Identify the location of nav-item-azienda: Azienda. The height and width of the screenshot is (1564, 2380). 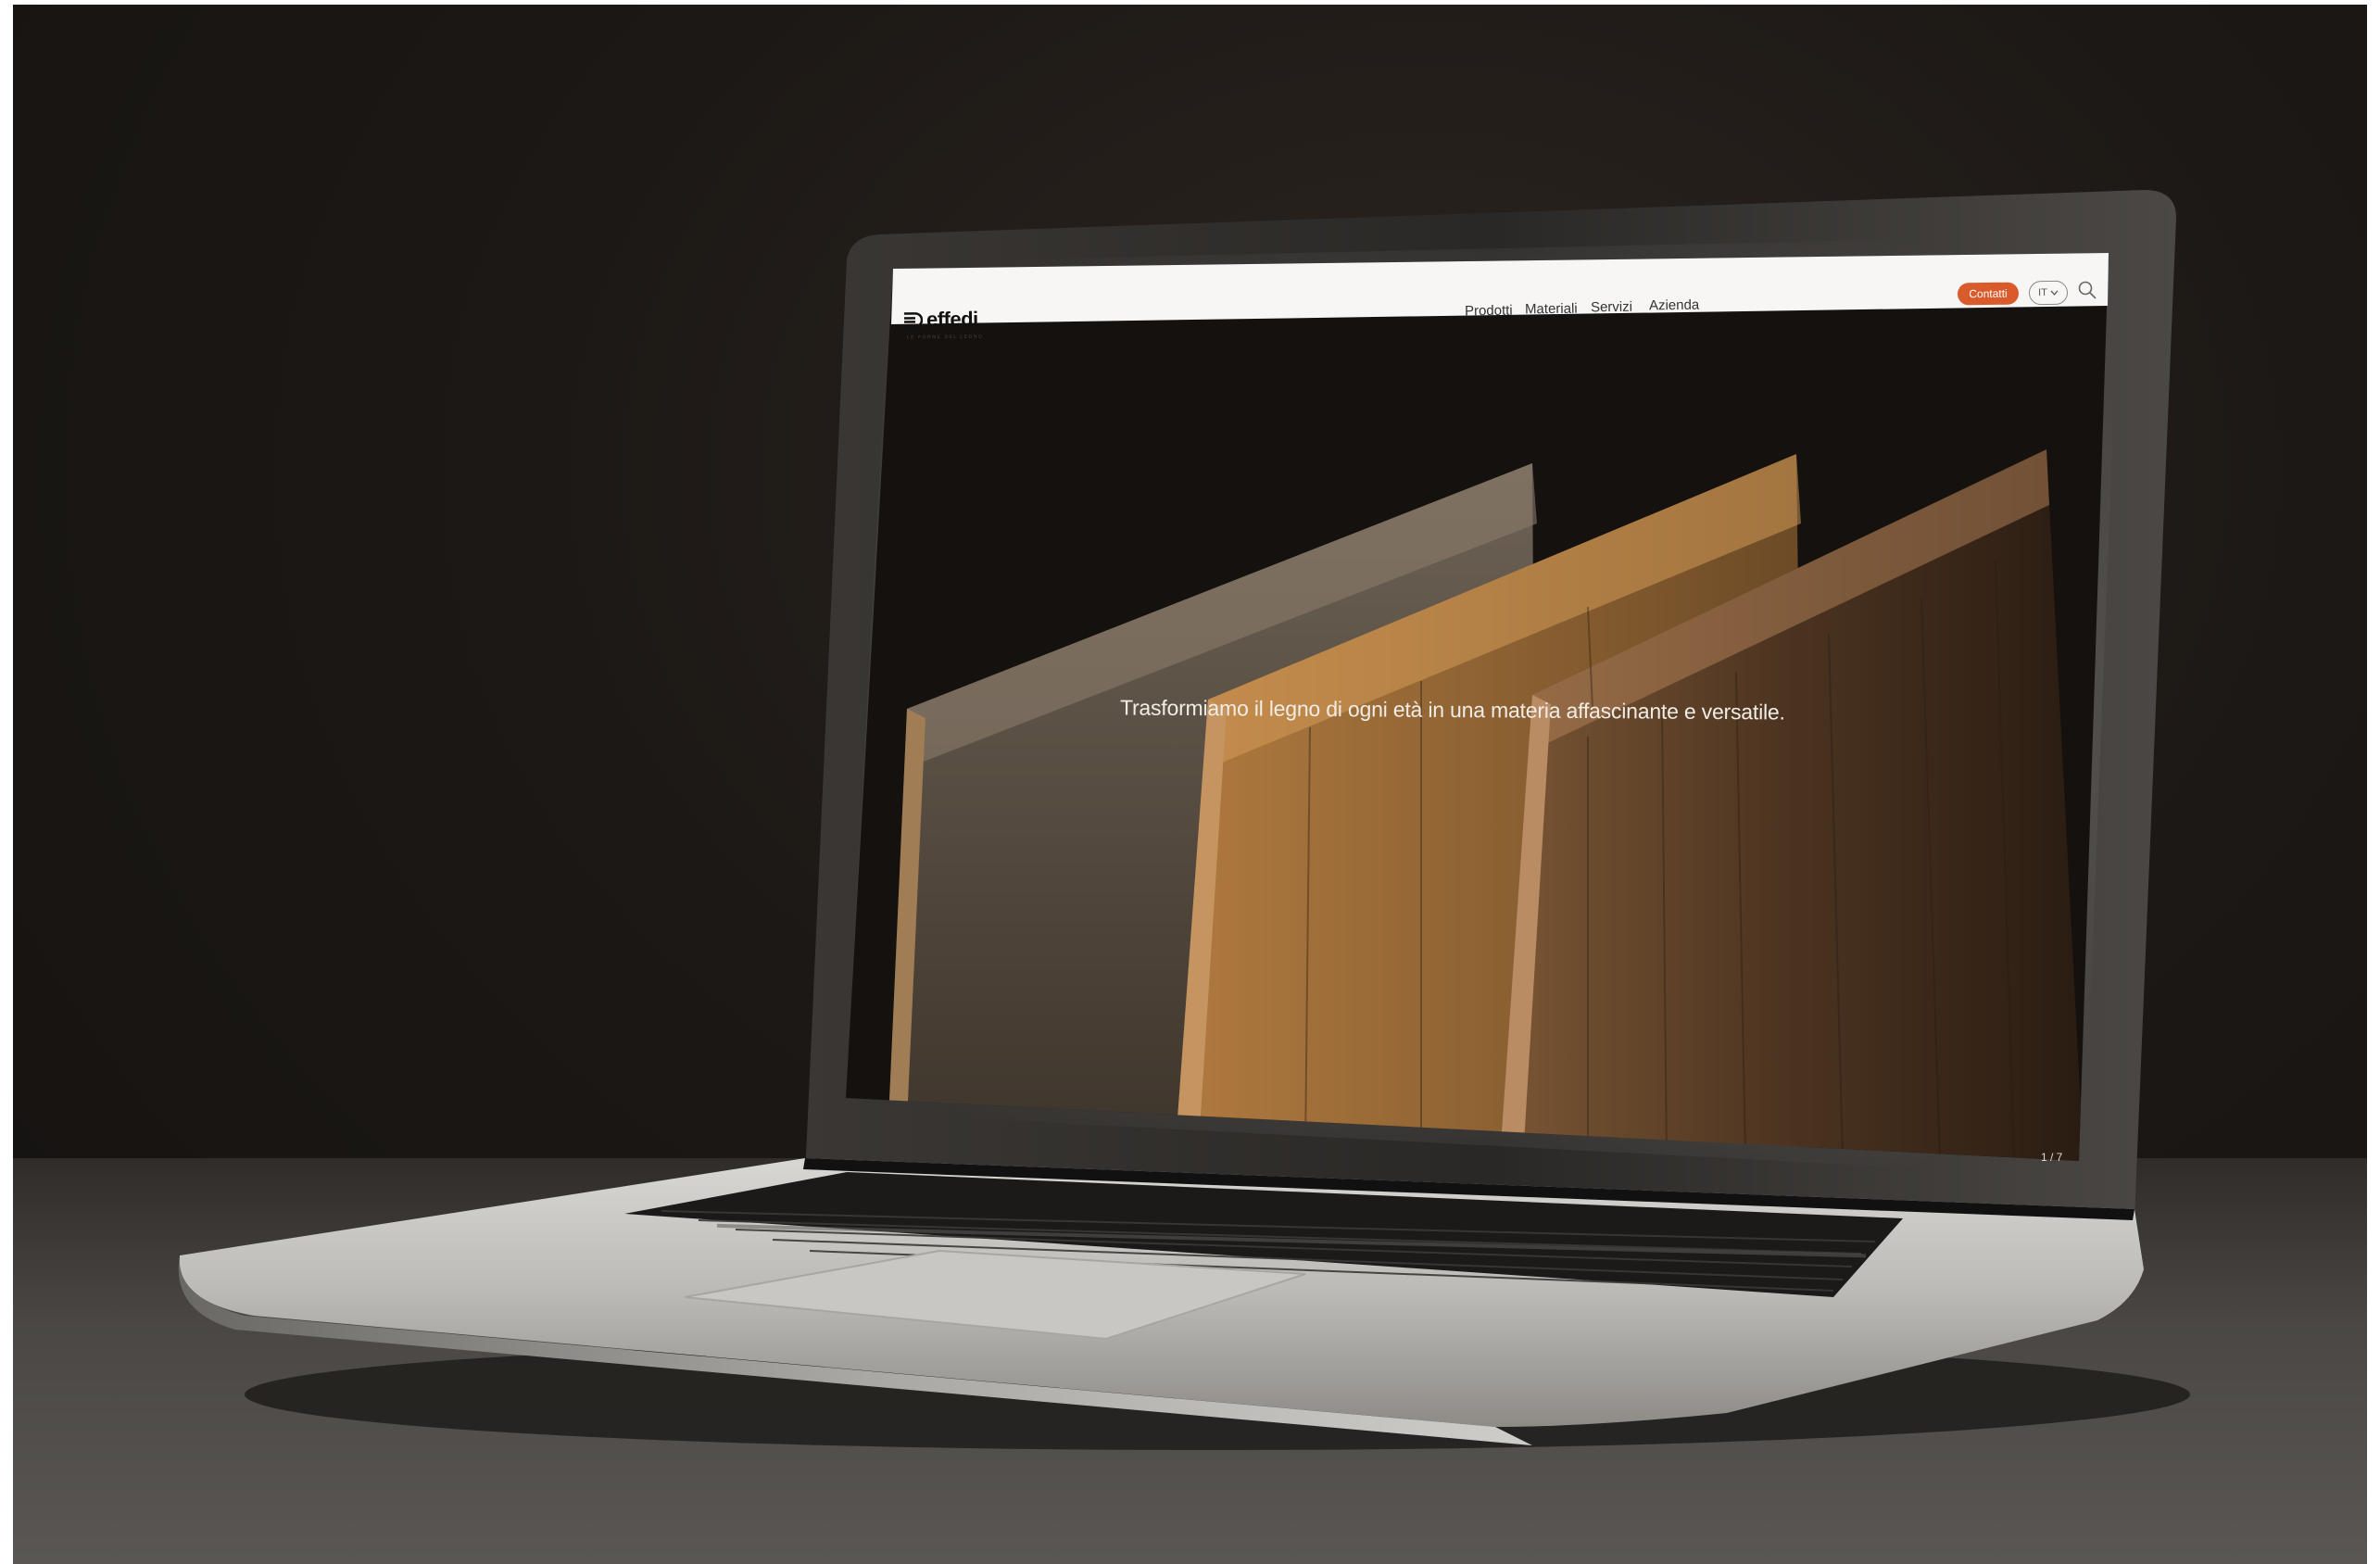
(1674, 305).